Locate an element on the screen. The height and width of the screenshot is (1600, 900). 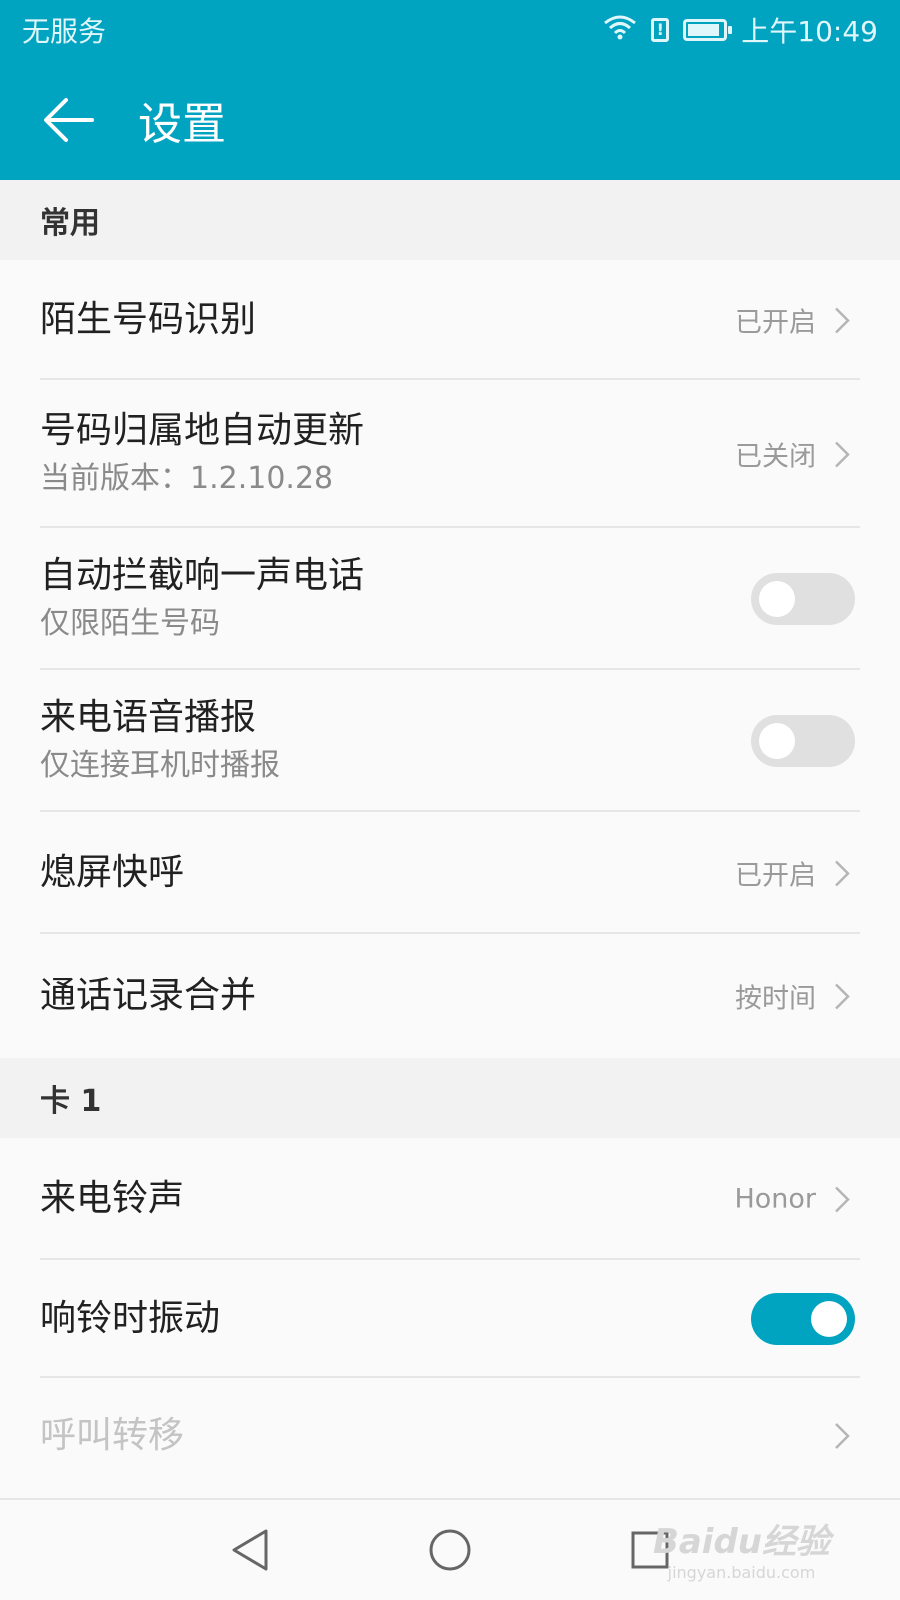
watermark-logo: Baidu经验 is located at coordinates (741, 1542).